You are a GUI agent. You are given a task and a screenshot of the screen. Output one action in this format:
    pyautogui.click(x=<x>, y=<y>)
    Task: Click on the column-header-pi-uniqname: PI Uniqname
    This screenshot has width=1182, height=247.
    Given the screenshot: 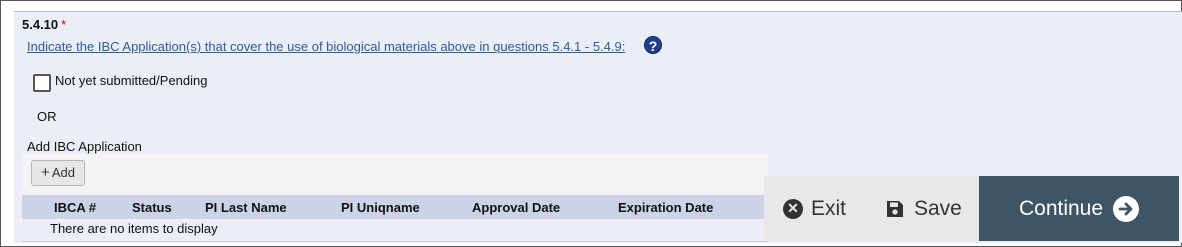 What is the action you would take?
    pyautogui.click(x=380, y=207)
    